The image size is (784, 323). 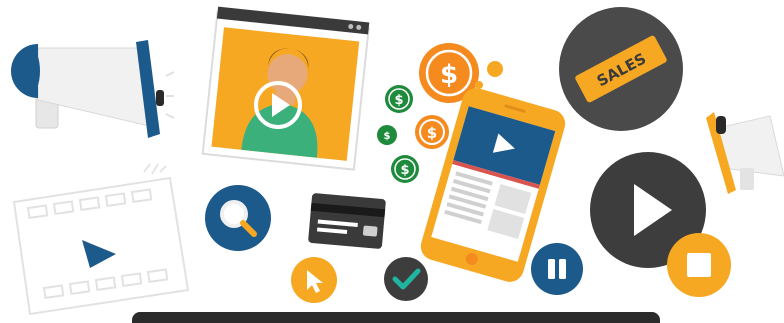 I want to click on stop-icon, so click(x=699, y=265).